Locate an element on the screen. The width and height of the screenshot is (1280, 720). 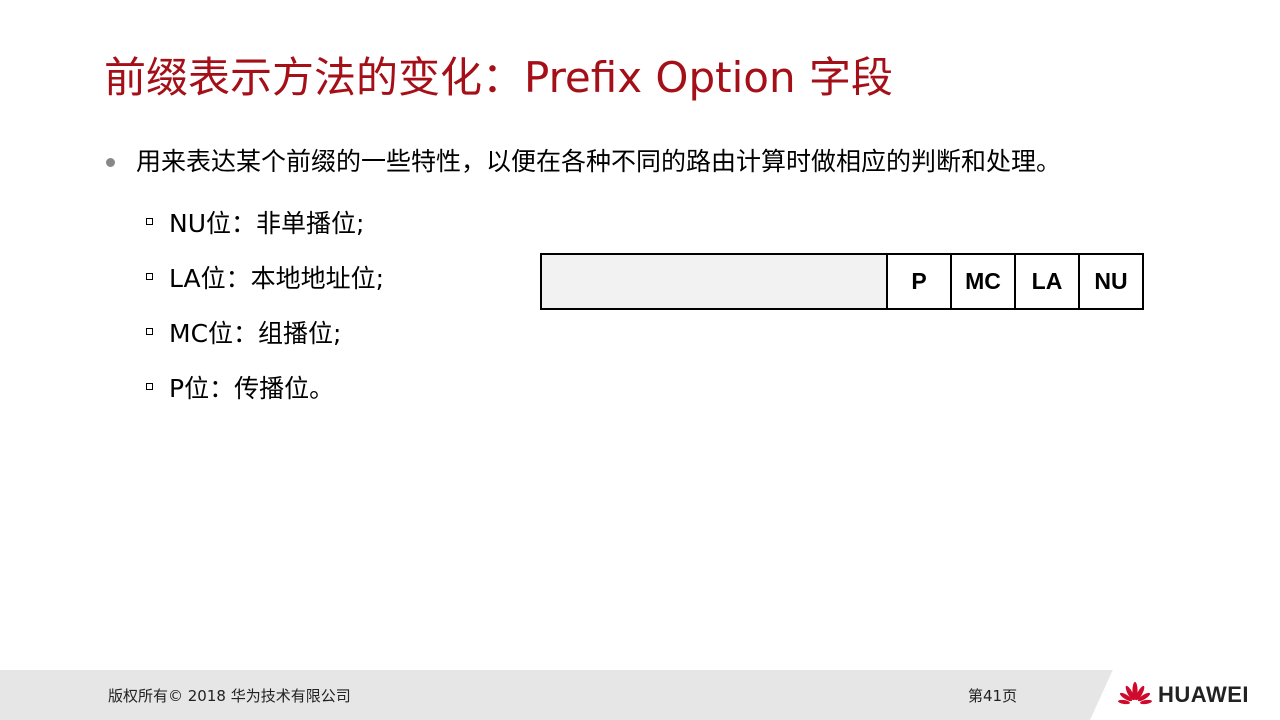
sub-bullet-item: LA位：本地地址位; is located at coordinates (265, 276).